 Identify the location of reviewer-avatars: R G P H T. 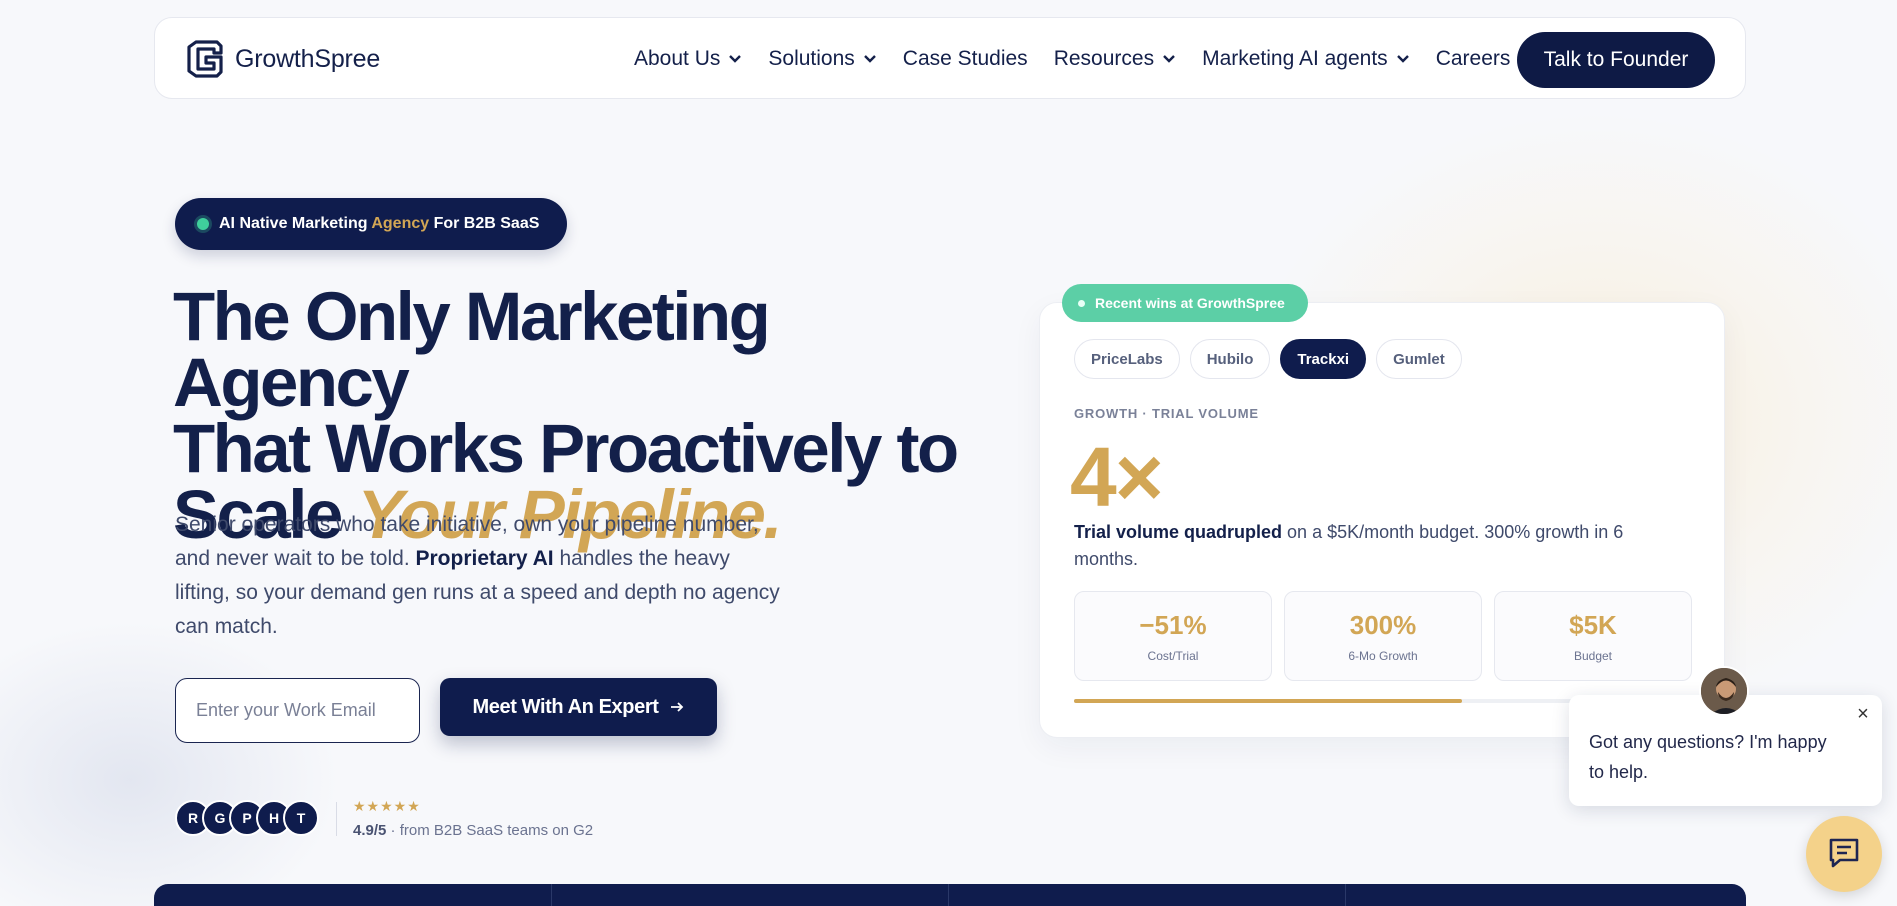
(247, 818).